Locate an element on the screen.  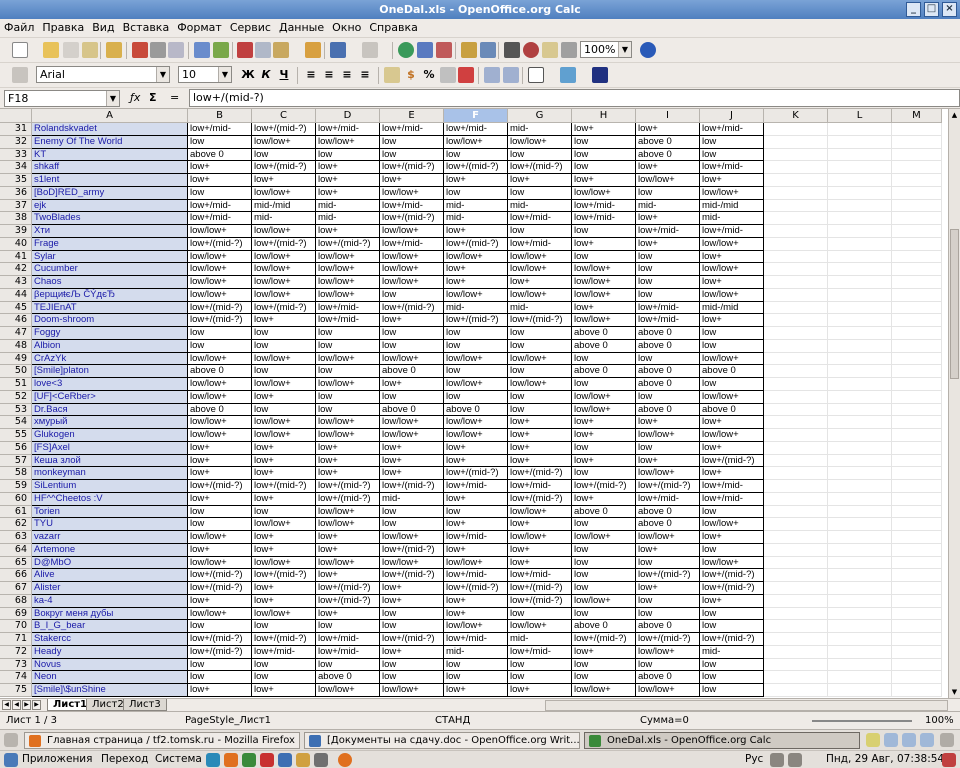
decrease-indent-icon is located at coordinates (492, 75).